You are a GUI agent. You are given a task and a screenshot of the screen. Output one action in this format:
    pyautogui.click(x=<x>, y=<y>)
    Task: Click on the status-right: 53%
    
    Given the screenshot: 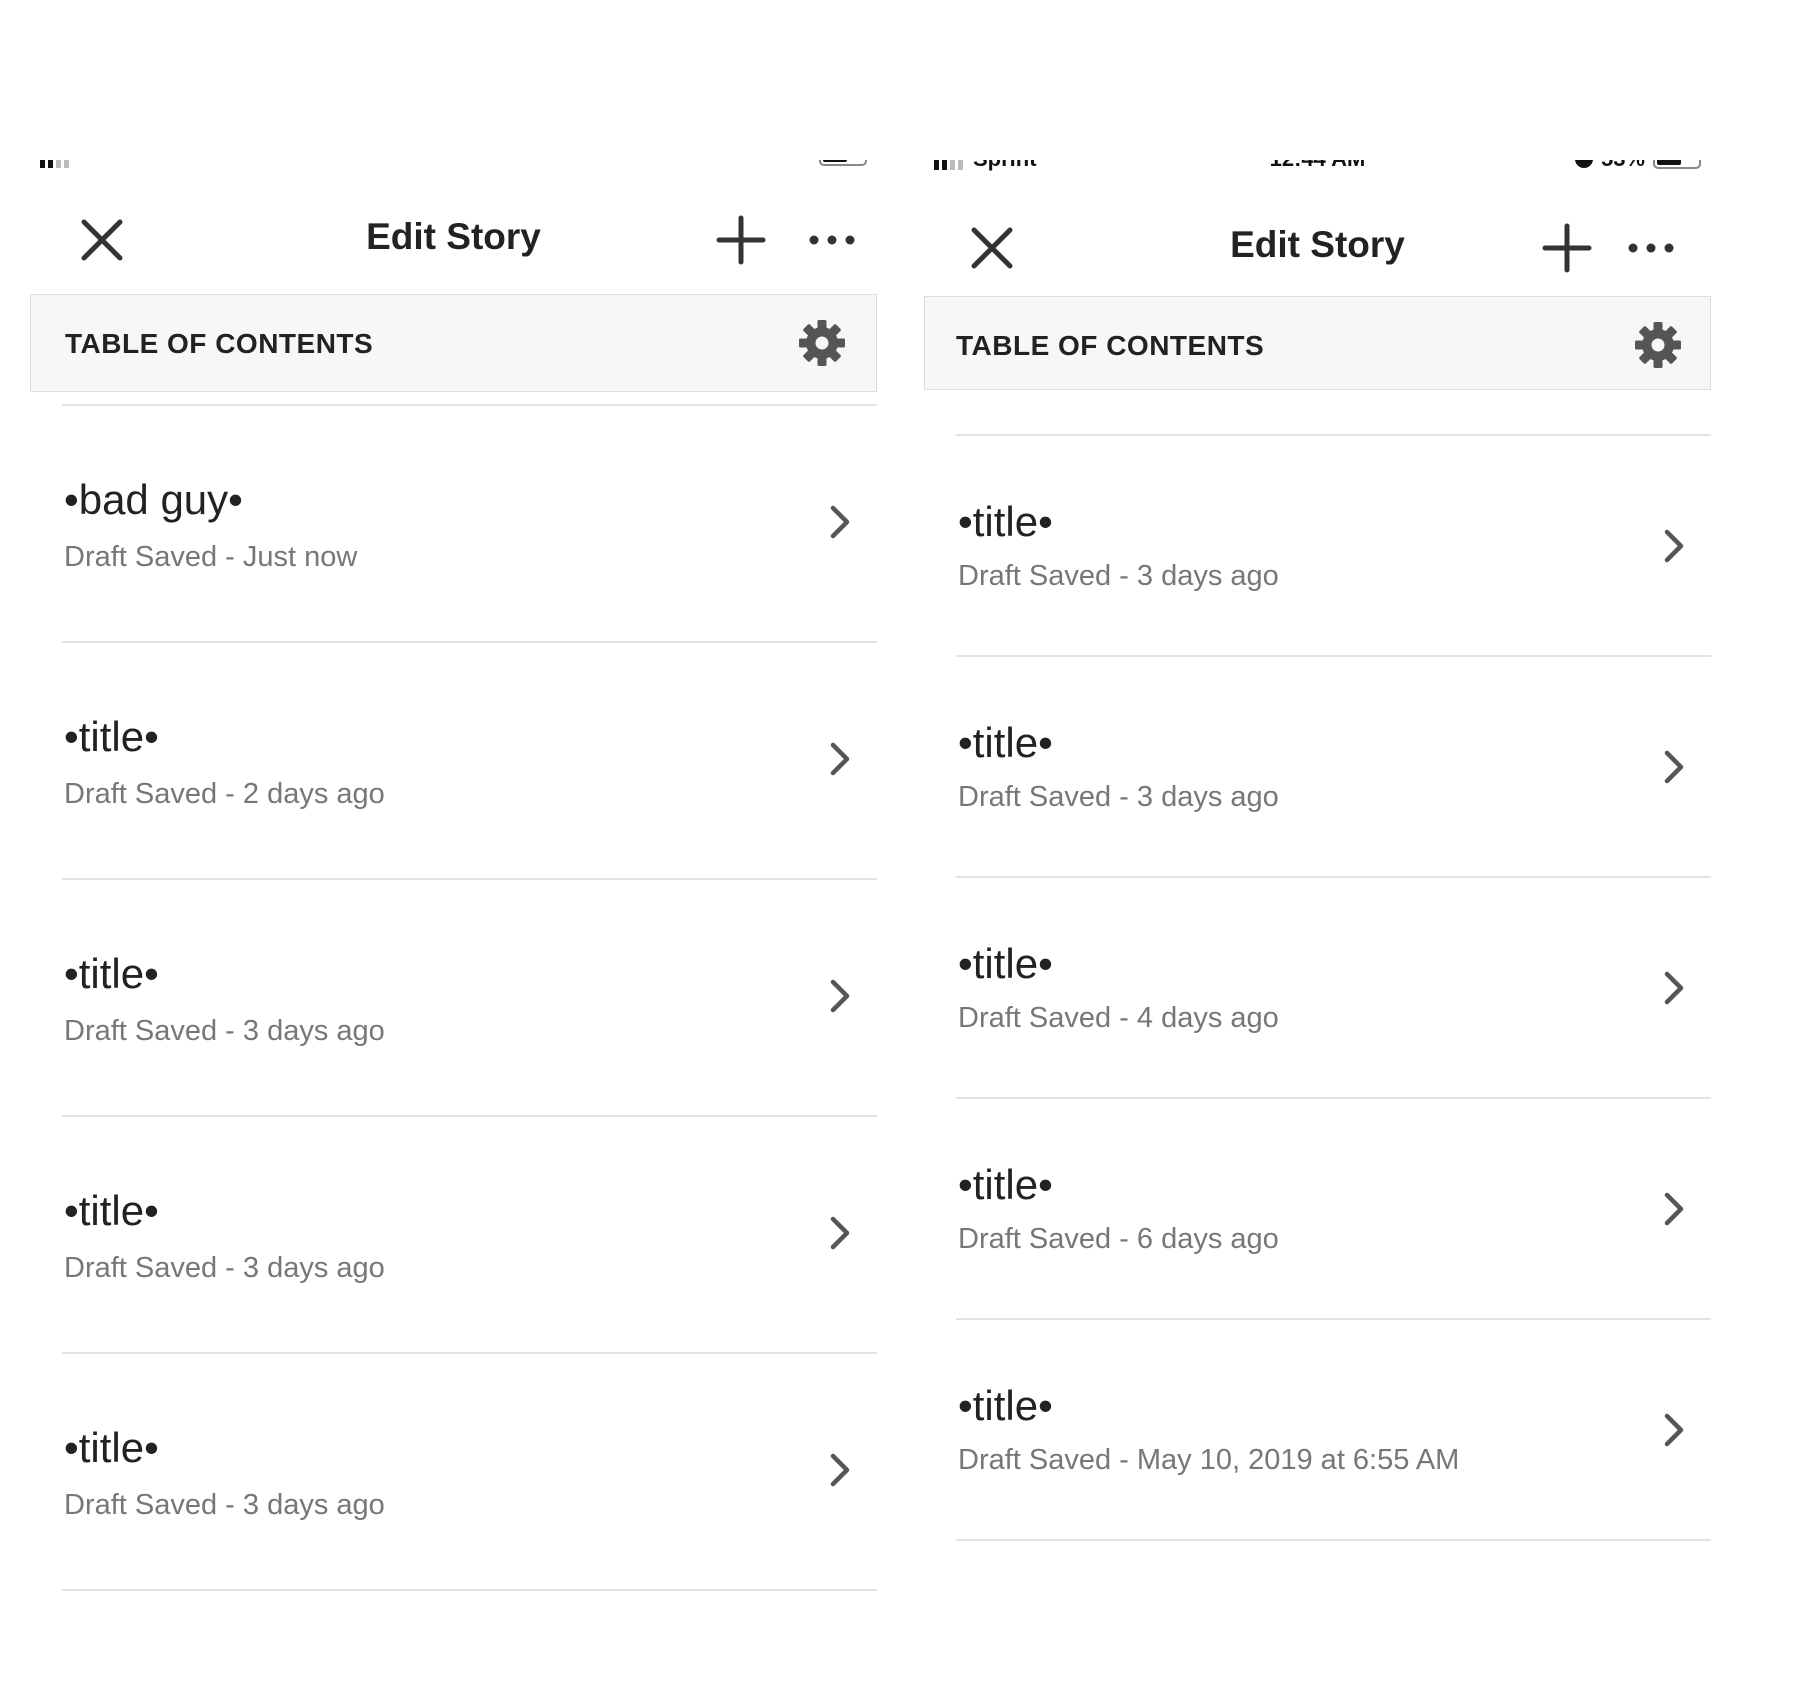 What is the action you would take?
    pyautogui.click(x=1637, y=166)
    